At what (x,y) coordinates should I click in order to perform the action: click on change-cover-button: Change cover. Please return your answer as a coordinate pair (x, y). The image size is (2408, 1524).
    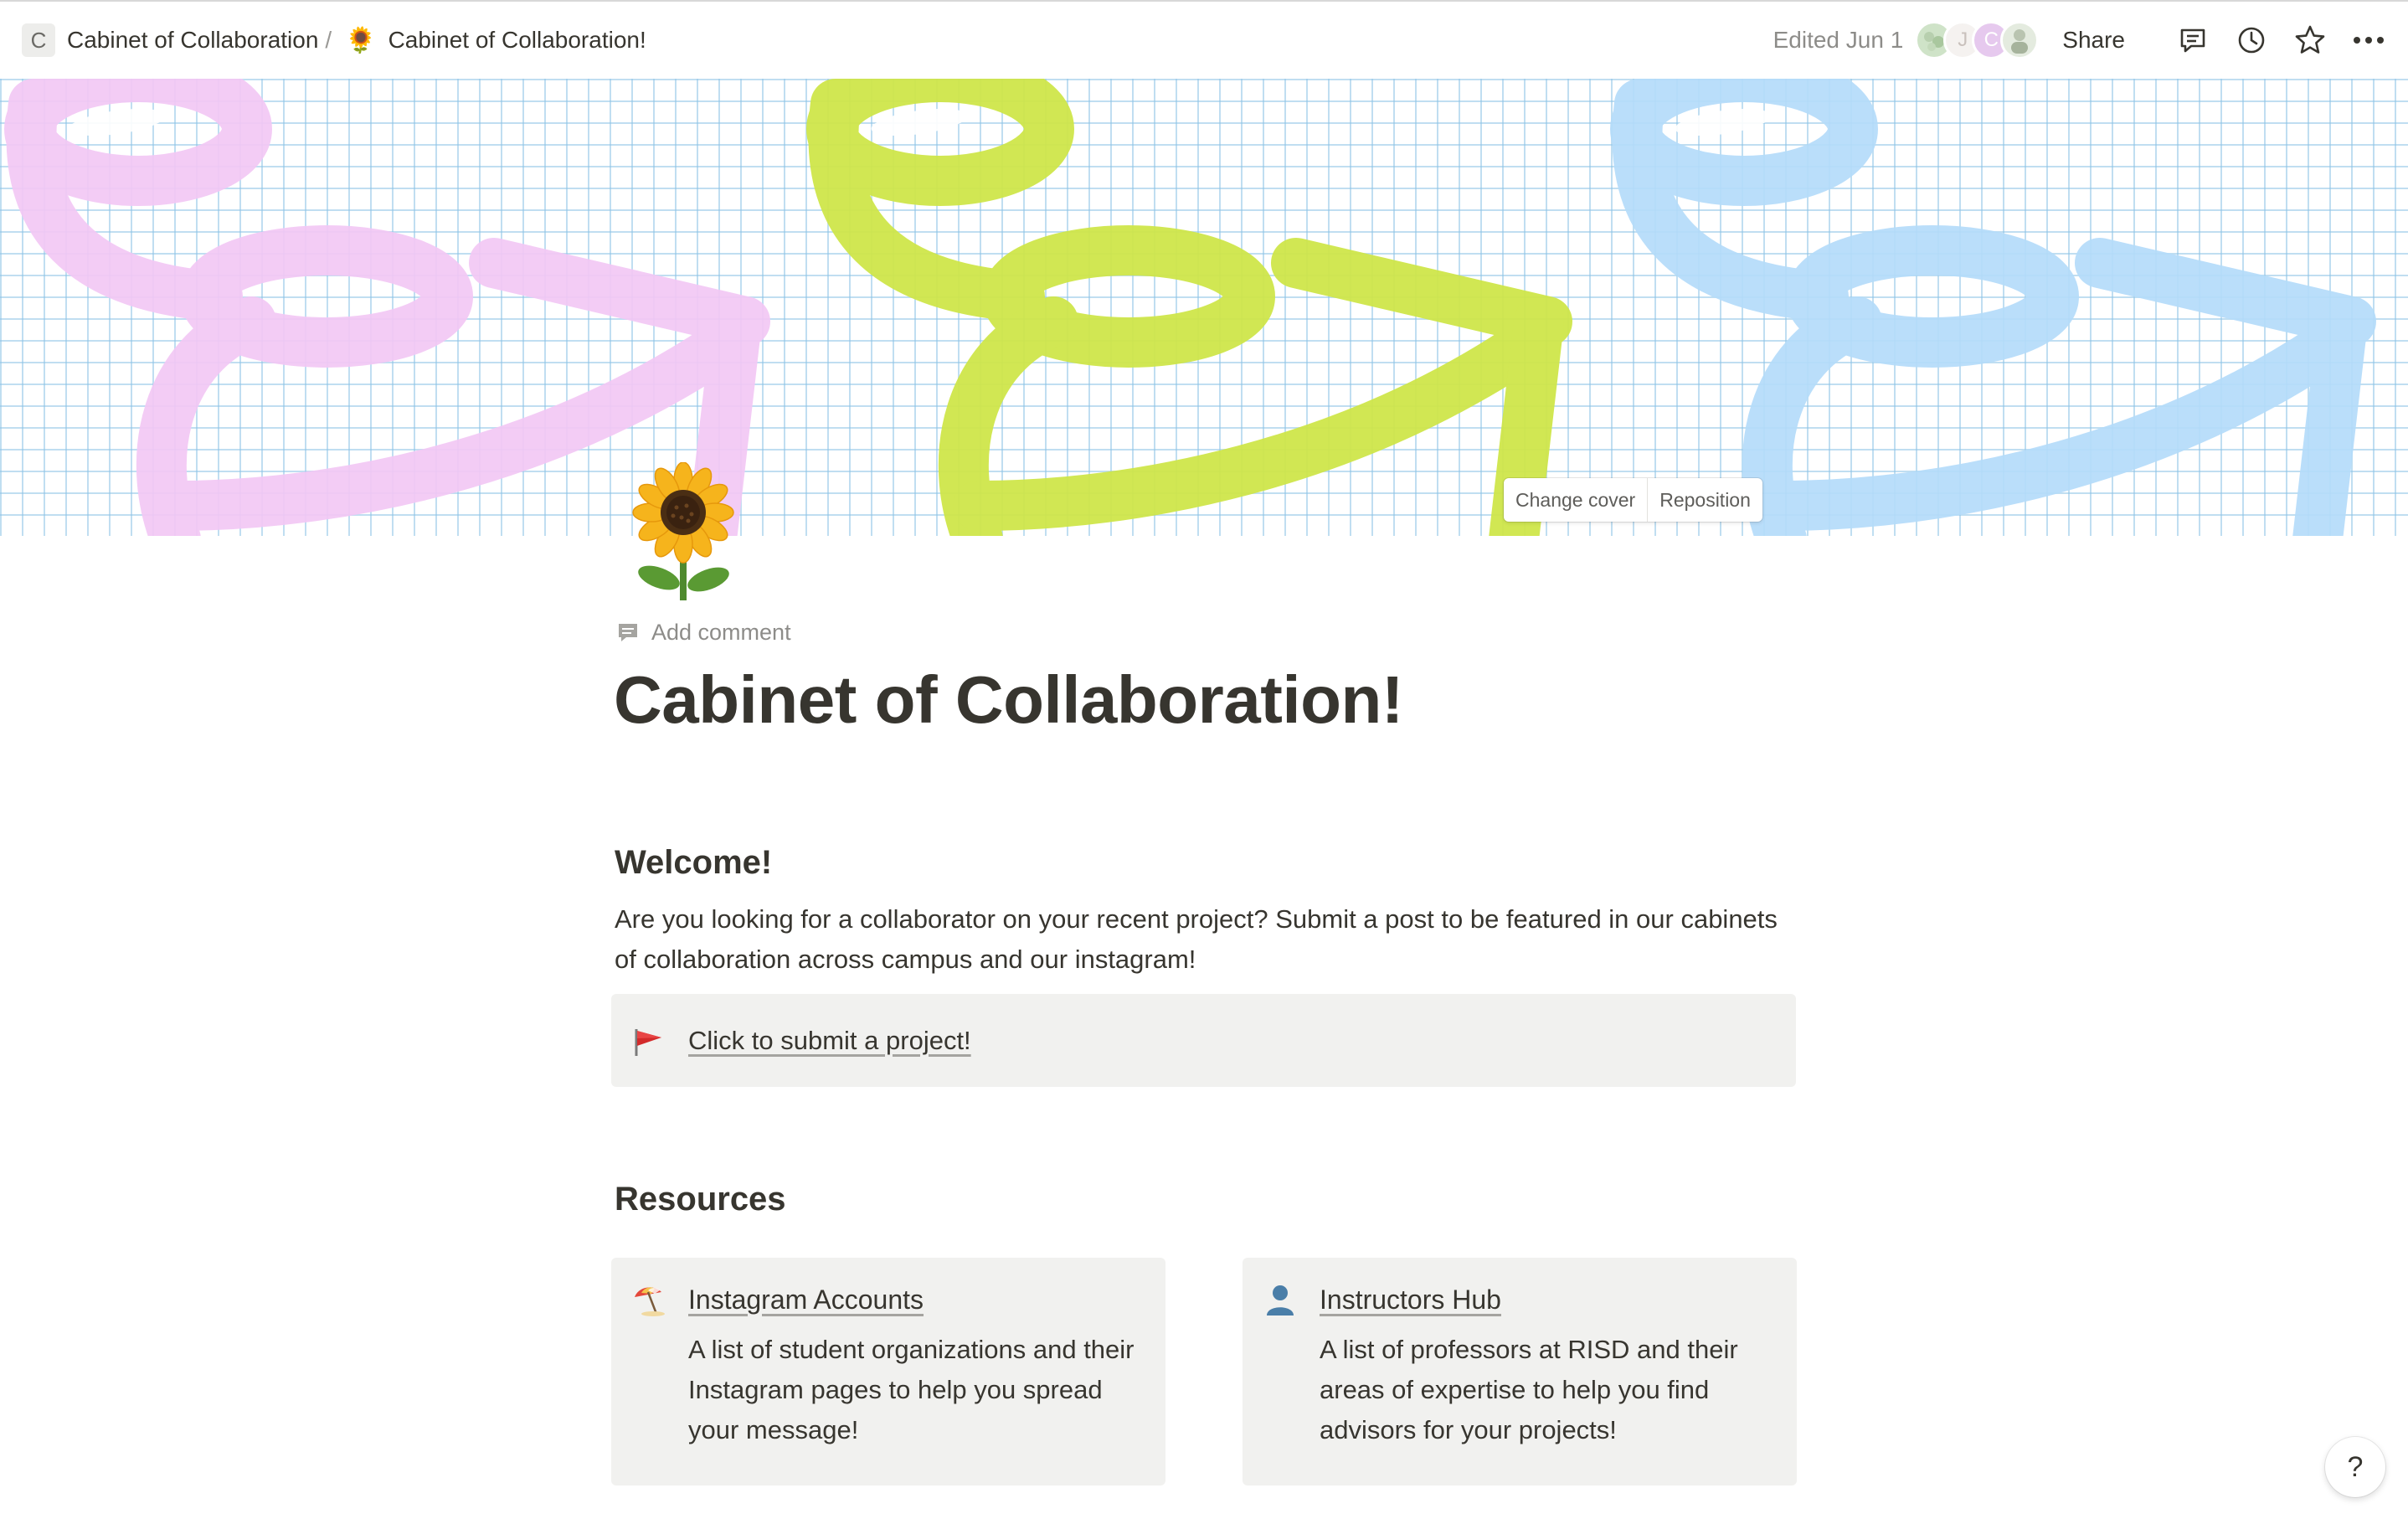
    Looking at the image, I should click on (1575, 500).